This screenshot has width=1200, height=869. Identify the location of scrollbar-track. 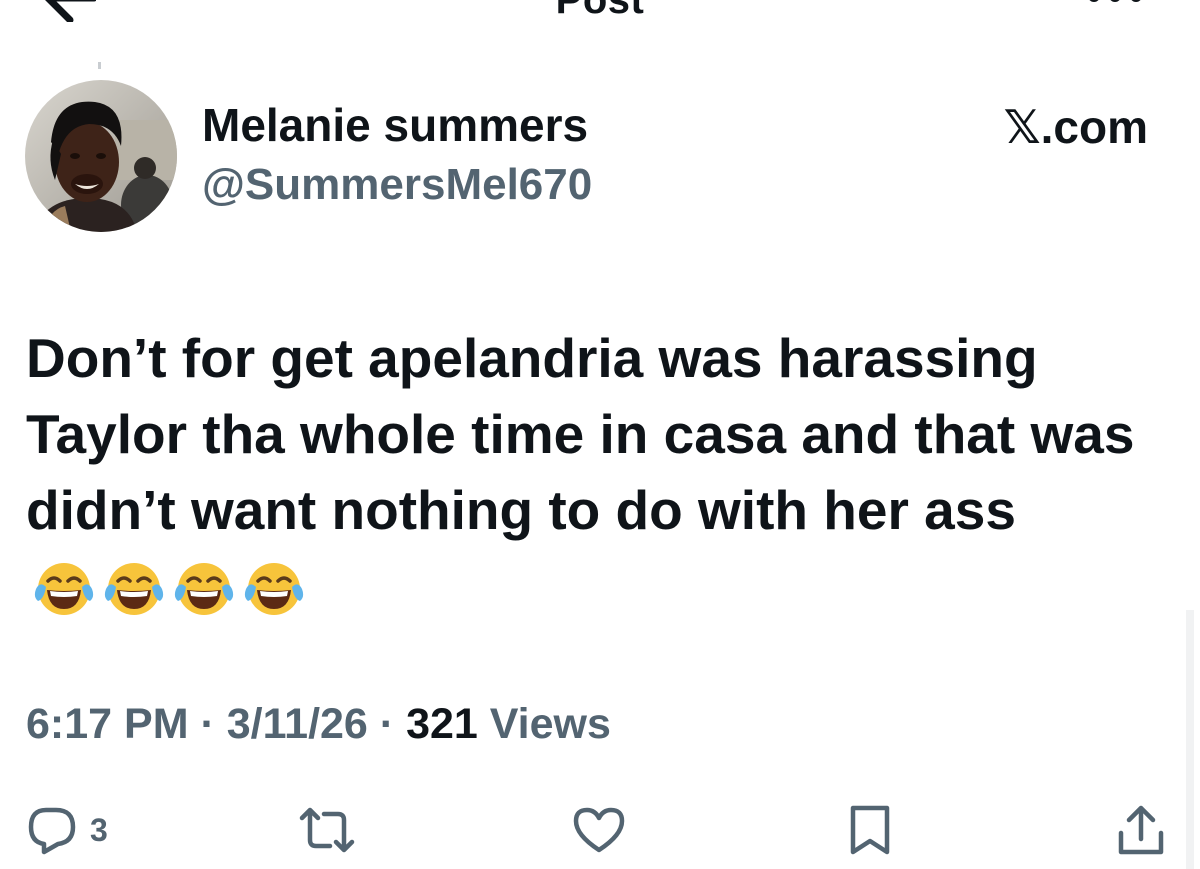
(1190, 739).